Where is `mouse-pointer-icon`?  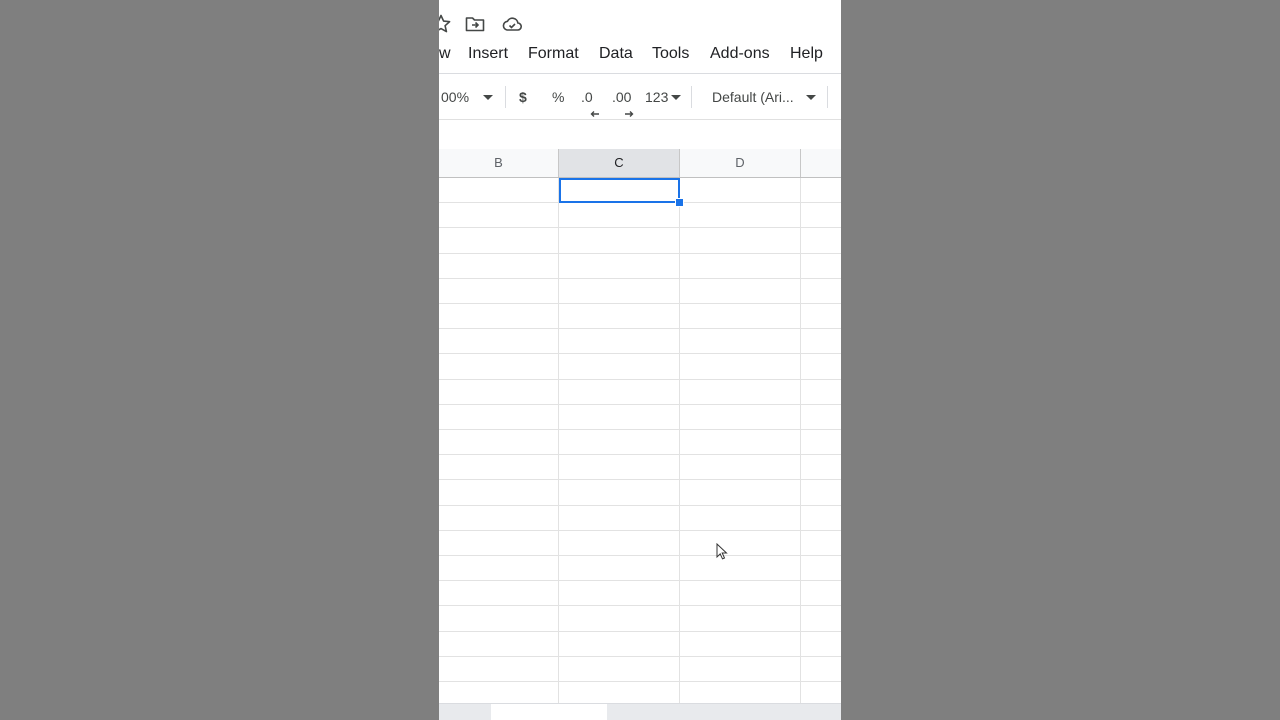
mouse-pointer-icon is located at coordinates (722, 553).